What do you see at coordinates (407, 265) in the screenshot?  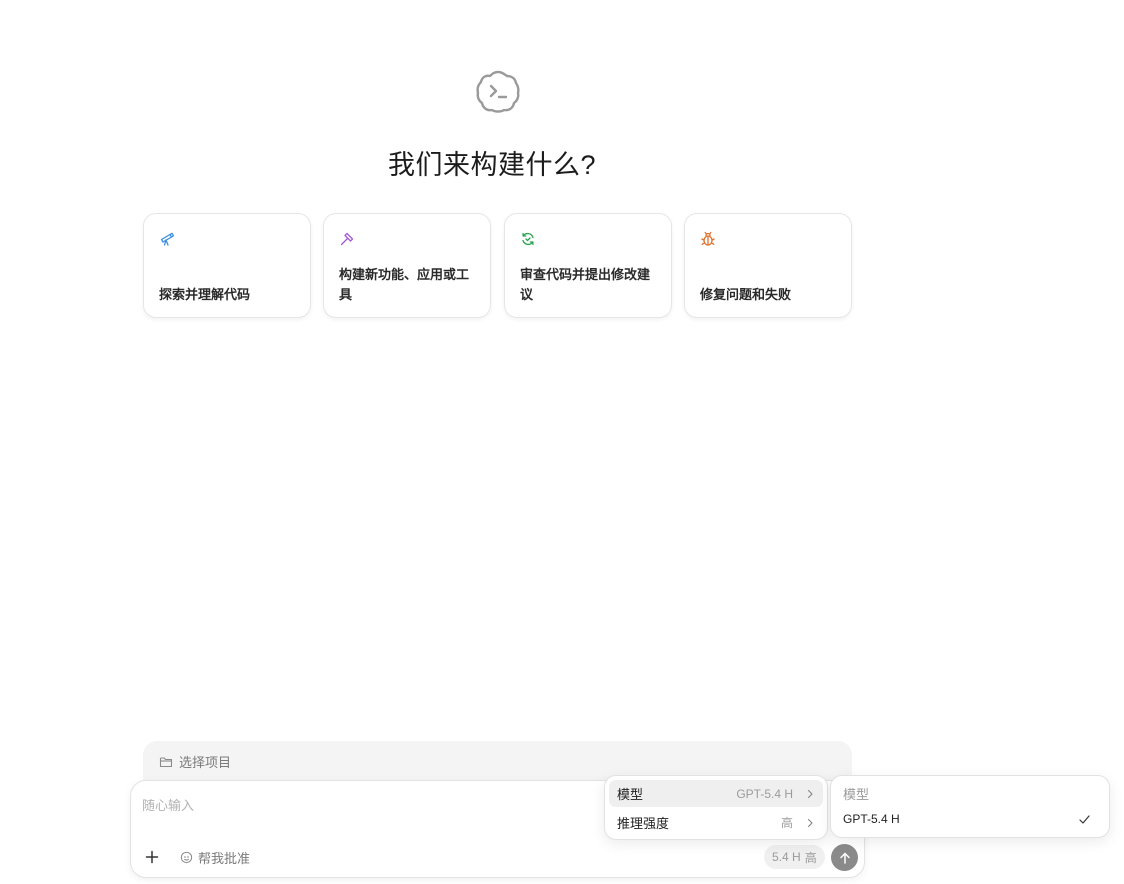 I see `suggestion-card-build: 构建新功能、应用或工具` at bounding box center [407, 265].